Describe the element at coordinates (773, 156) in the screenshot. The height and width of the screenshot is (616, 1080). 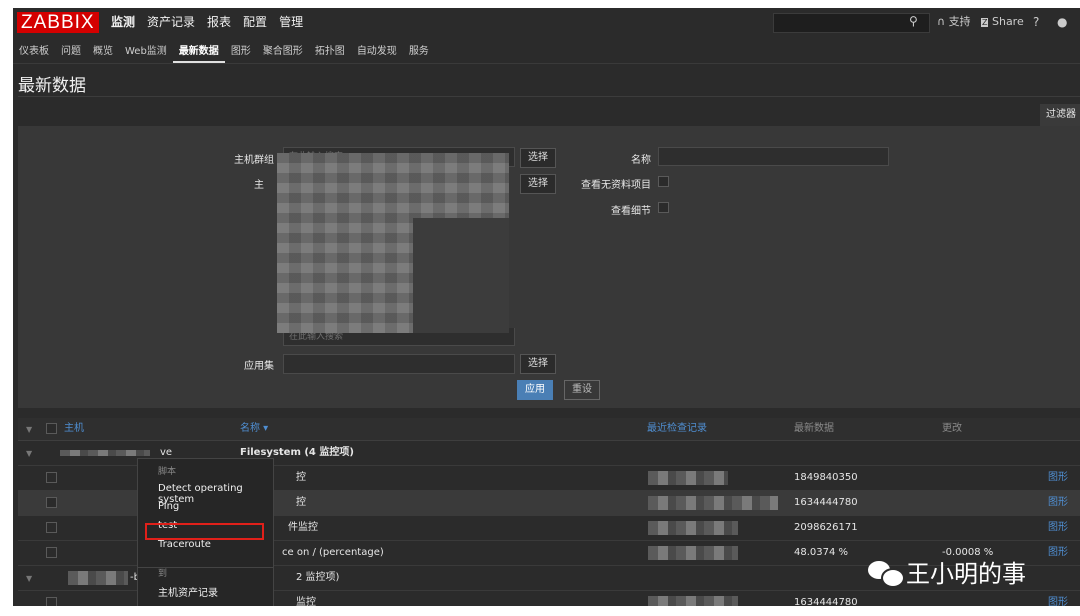
I see `name-input` at that location.